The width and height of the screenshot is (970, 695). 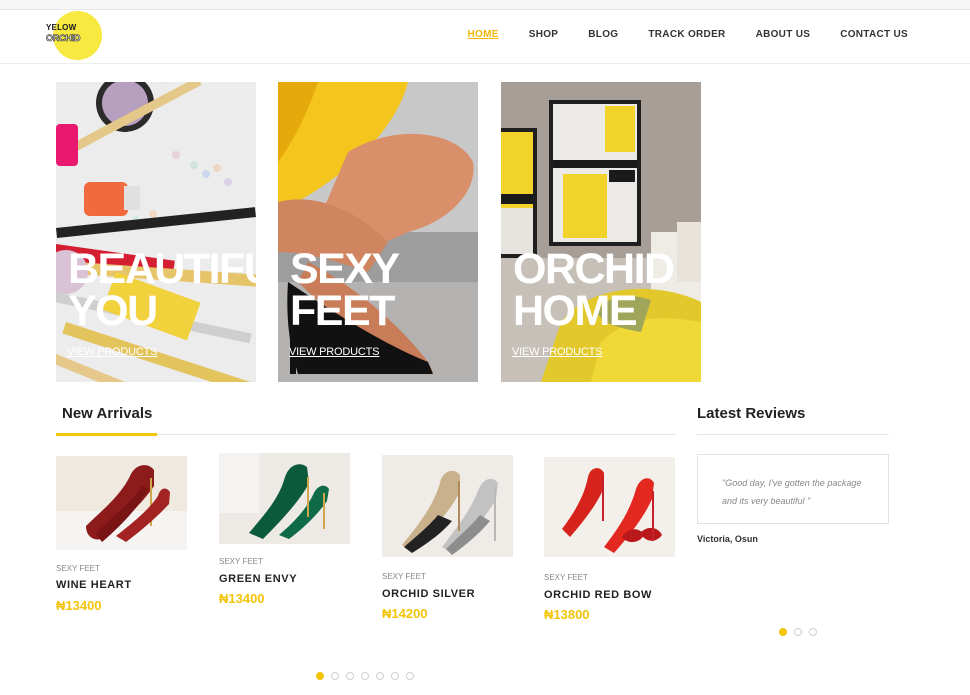 I want to click on product-name: GREEN ENVY, so click(x=258, y=579).